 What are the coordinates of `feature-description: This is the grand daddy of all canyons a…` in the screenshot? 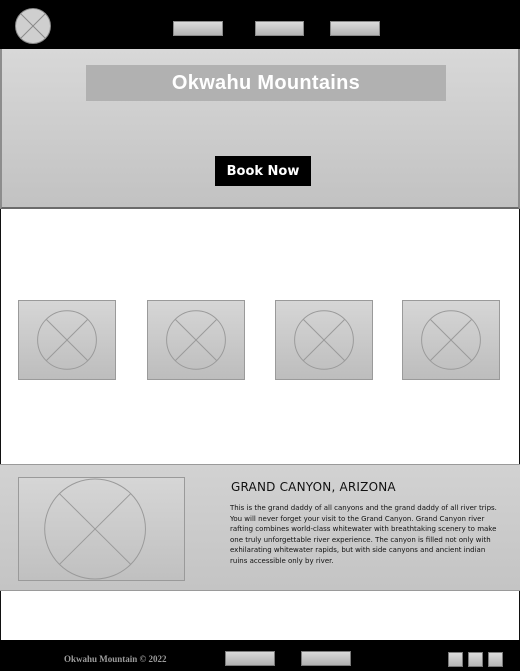 It's located at (363, 534).